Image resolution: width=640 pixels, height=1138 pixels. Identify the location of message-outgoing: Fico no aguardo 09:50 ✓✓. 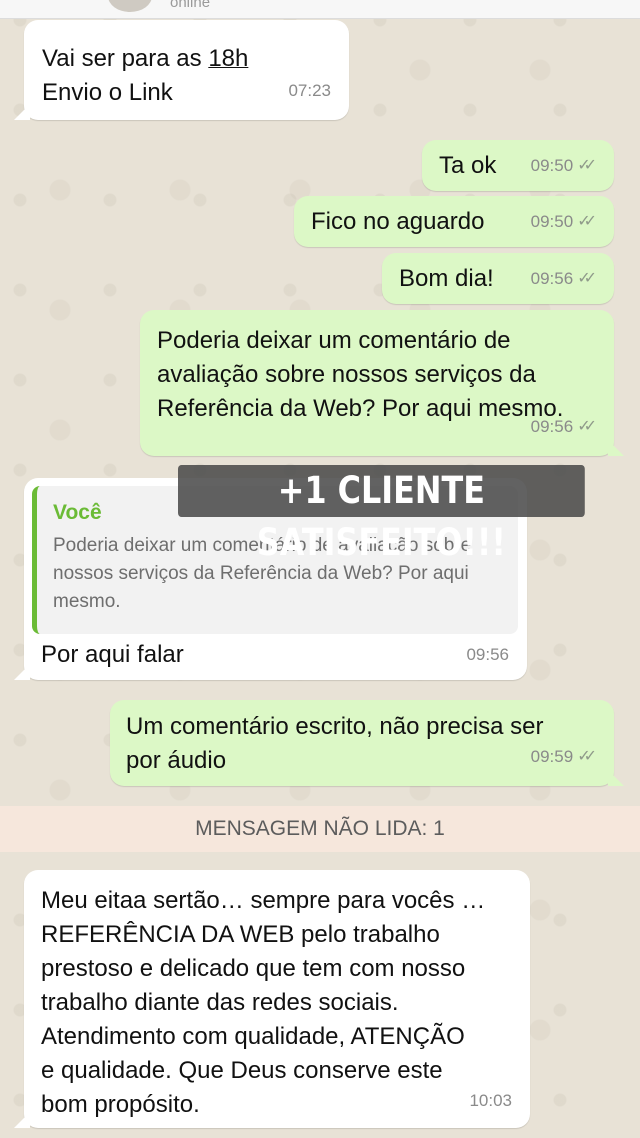
(454, 221).